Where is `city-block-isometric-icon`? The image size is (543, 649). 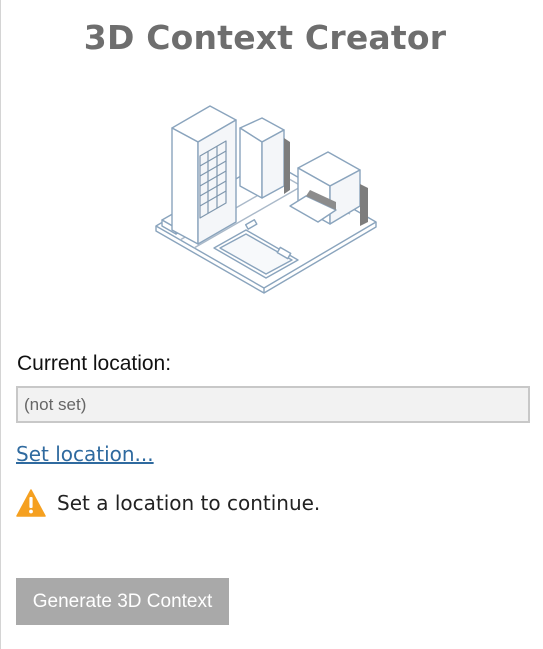
city-block-isometric-icon is located at coordinates (266, 199).